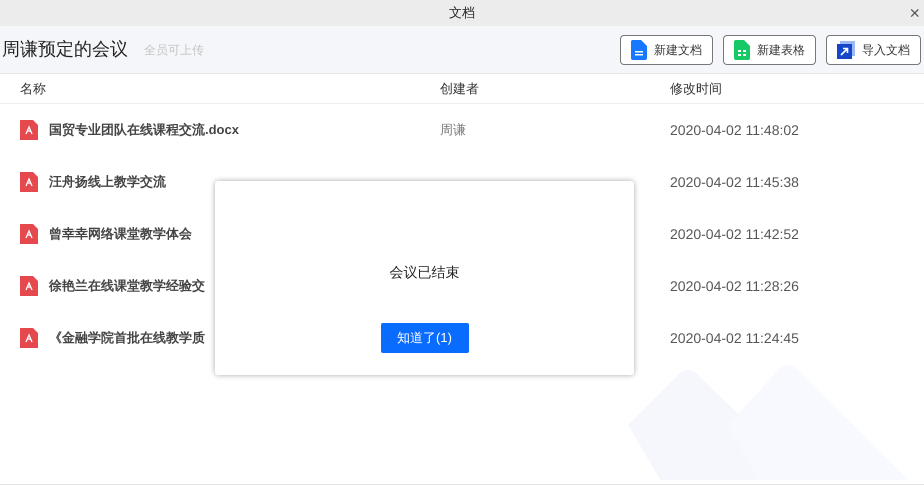  What do you see at coordinates (735, 338) in the screenshot?
I see `modified-time: 2020-04-02 11:24:45` at bounding box center [735, 338].